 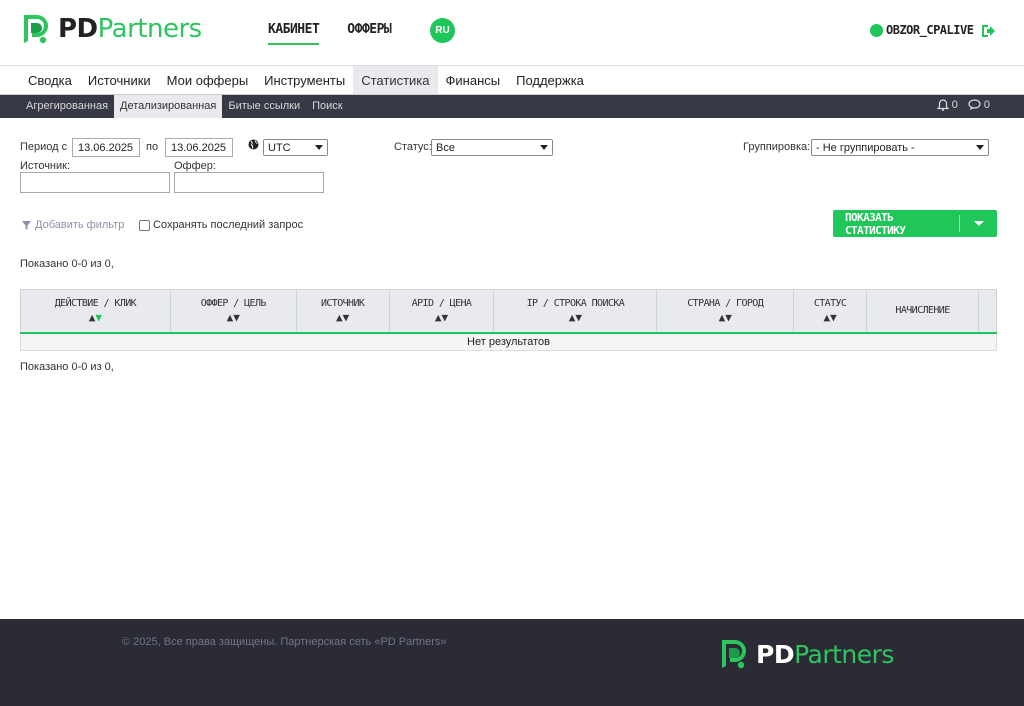 What do you see at coordinates (974, 104) in the screenshot?
I see `chat-icon` at bounding box center [974, 104].